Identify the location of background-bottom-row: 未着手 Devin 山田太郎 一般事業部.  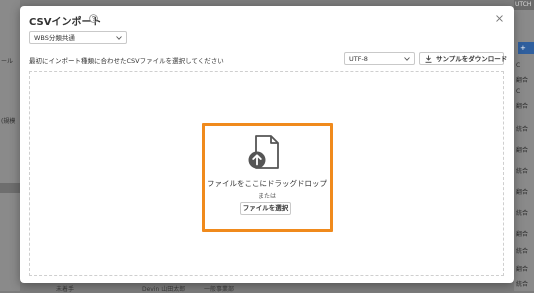
(267, 288).